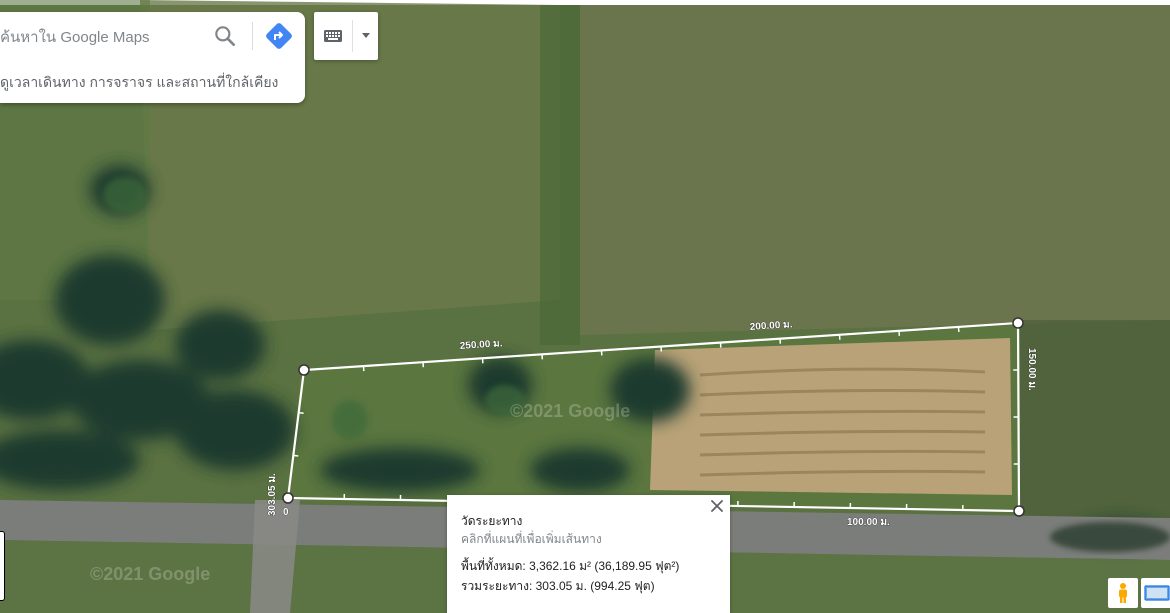 The image size is (1170, 613). What do you see at coordinates (2, 566) in the screenshot?
I see `side-panel-toggle` at bounding box center [2, 566].